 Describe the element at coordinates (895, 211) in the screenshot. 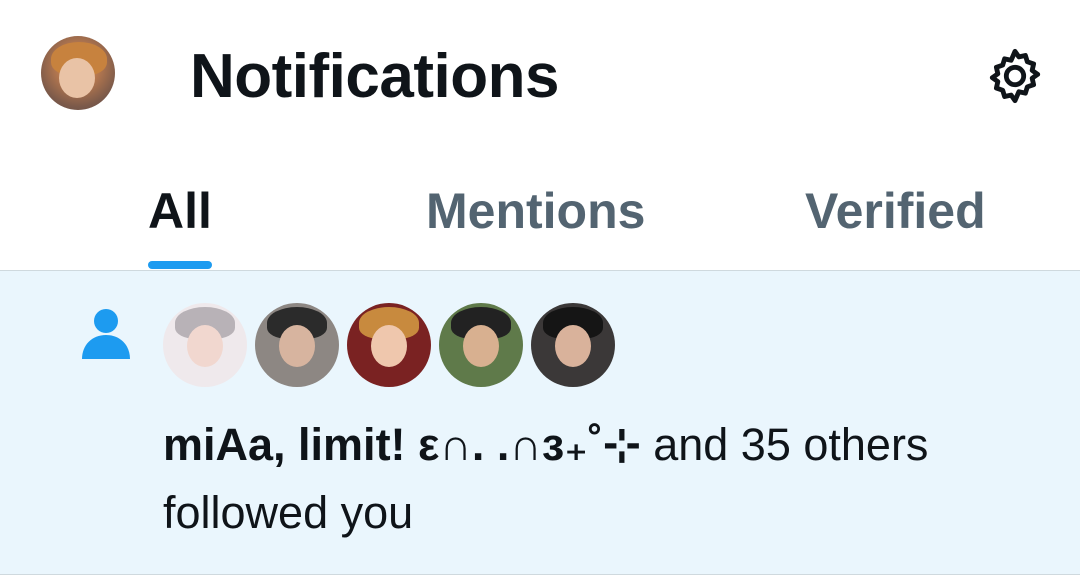

I see `tab-verified: Verified` at that location.